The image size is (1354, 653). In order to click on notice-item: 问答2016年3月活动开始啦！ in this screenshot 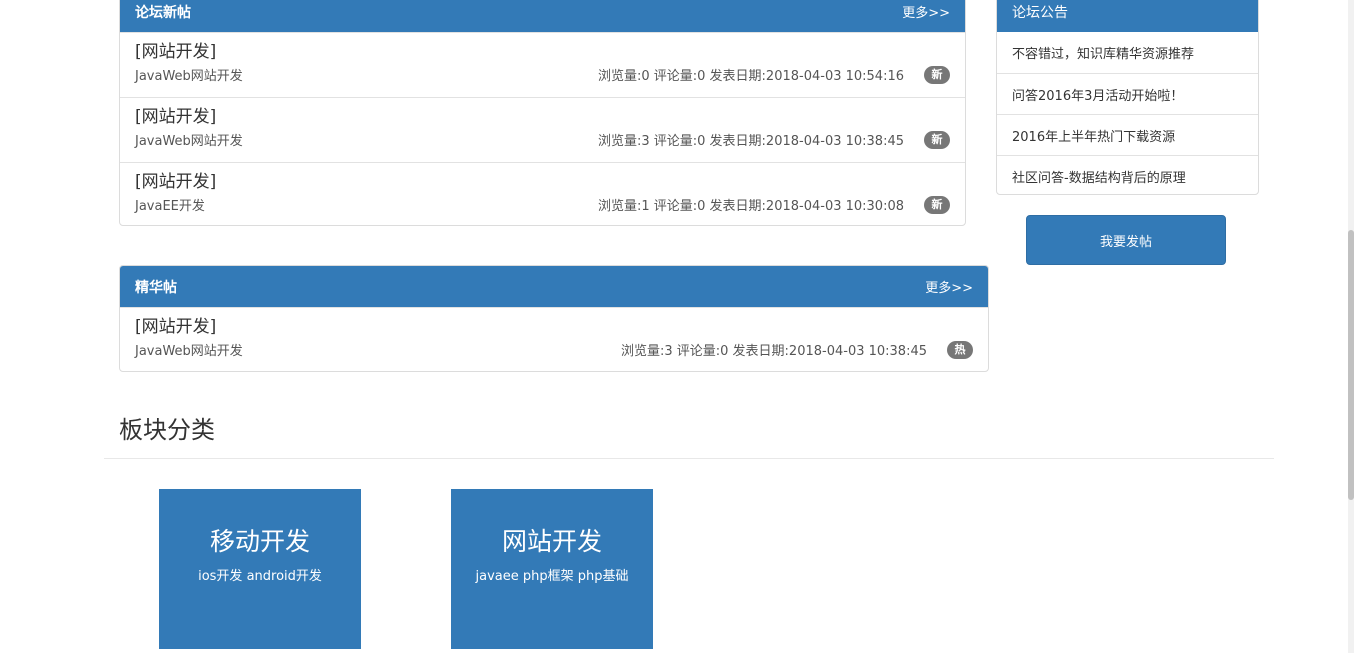, I will do `click(1127, 93)`.